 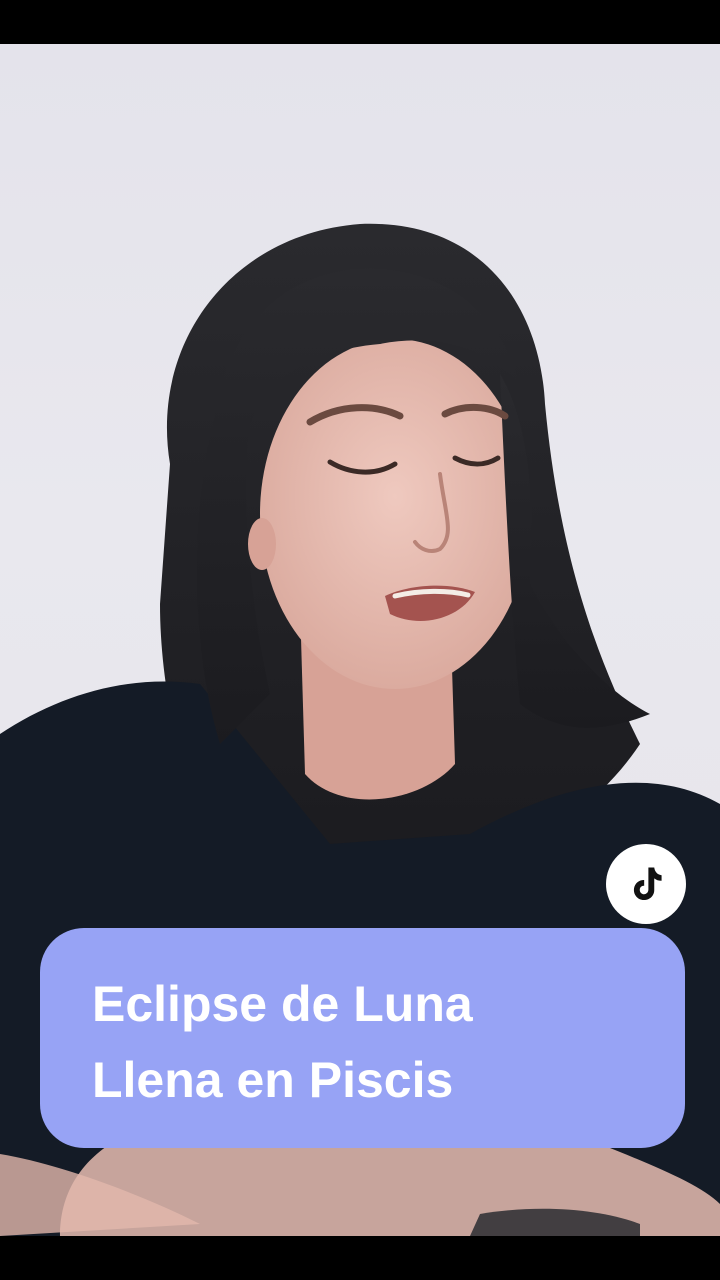 I want to click on letterbox-bottom, so click(x=360, y=1258).